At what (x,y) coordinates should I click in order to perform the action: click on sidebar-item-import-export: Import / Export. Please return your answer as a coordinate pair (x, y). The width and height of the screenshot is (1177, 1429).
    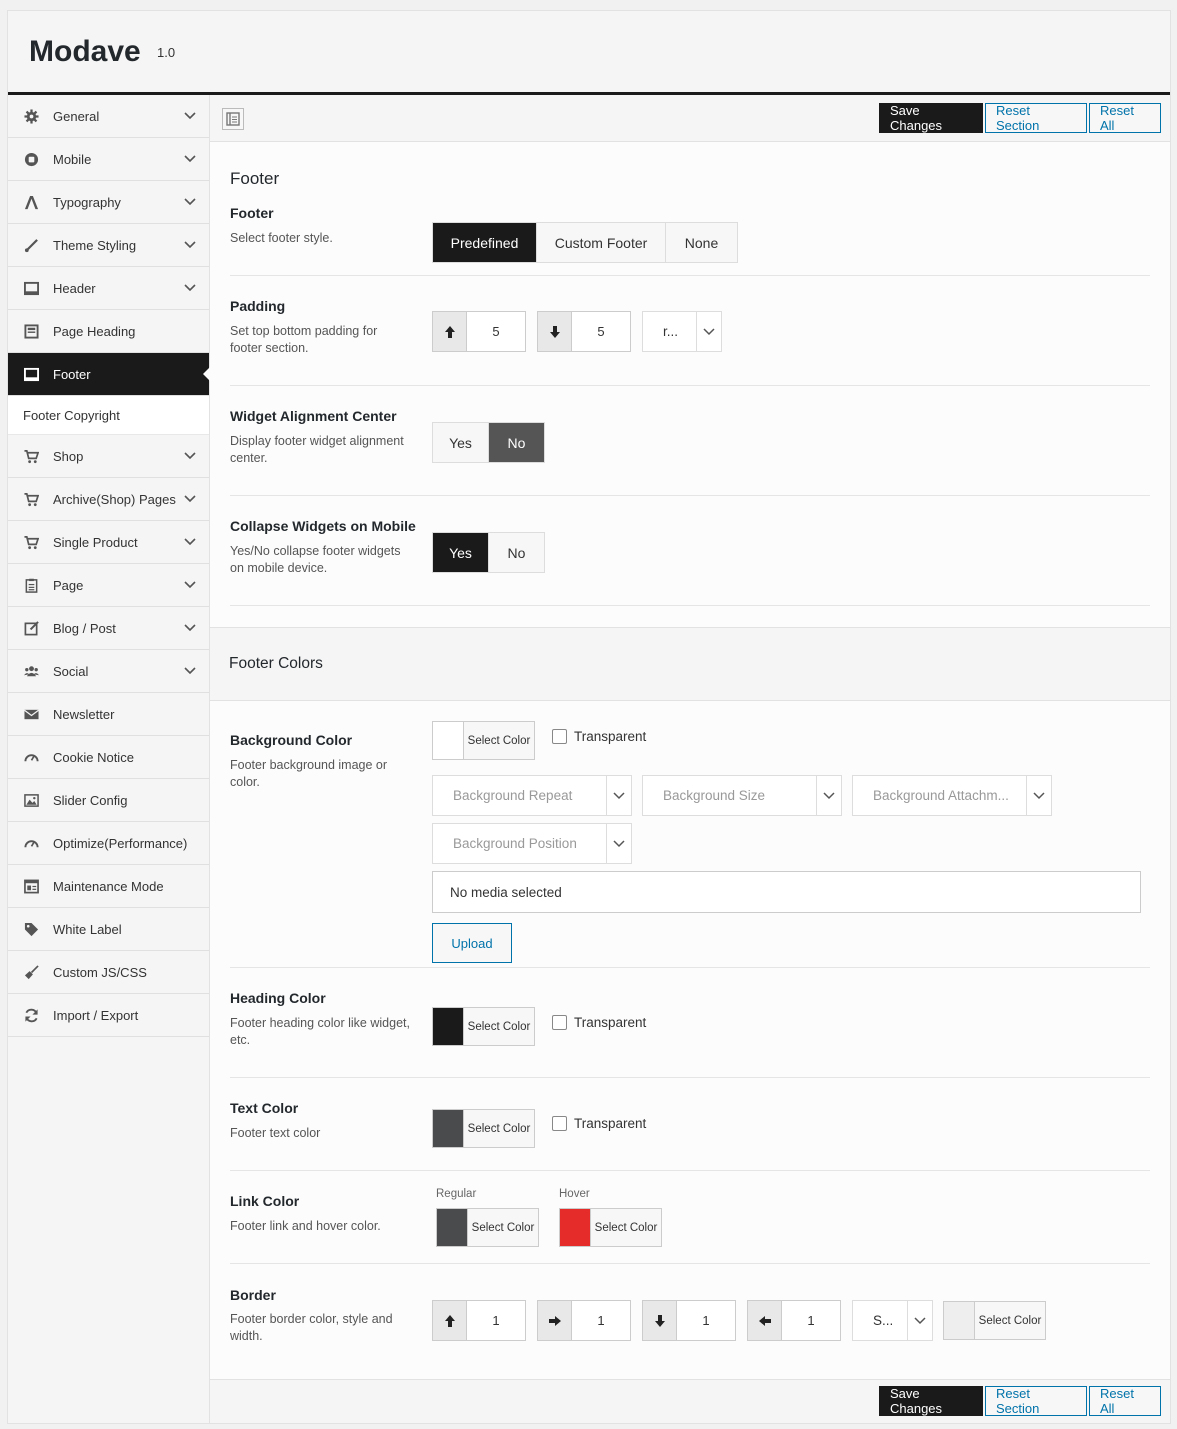
    Looking at the image, I should click on (108, 1015).